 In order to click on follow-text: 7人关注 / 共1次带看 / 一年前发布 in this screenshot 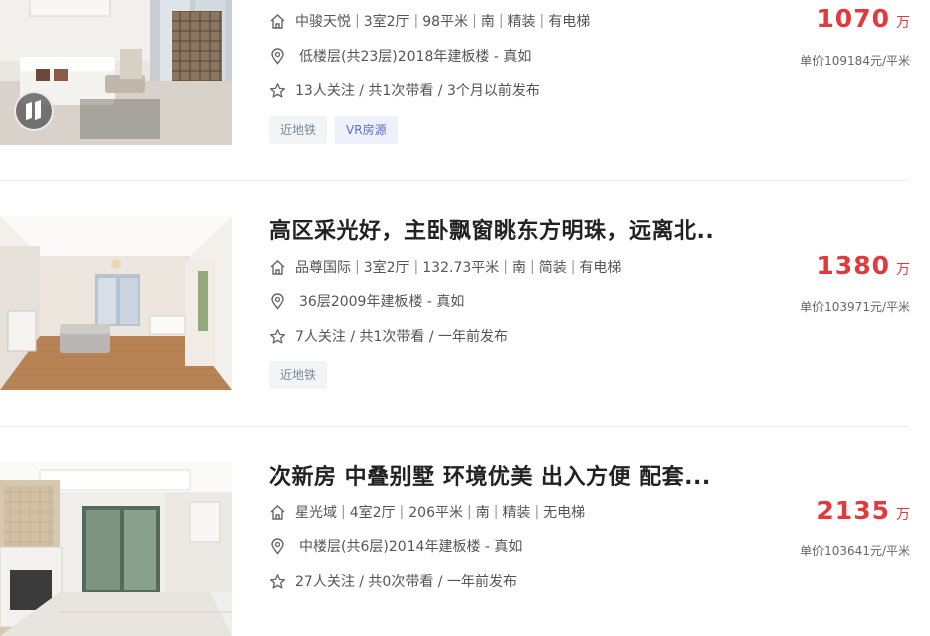, I will do `click(402, 337)`.